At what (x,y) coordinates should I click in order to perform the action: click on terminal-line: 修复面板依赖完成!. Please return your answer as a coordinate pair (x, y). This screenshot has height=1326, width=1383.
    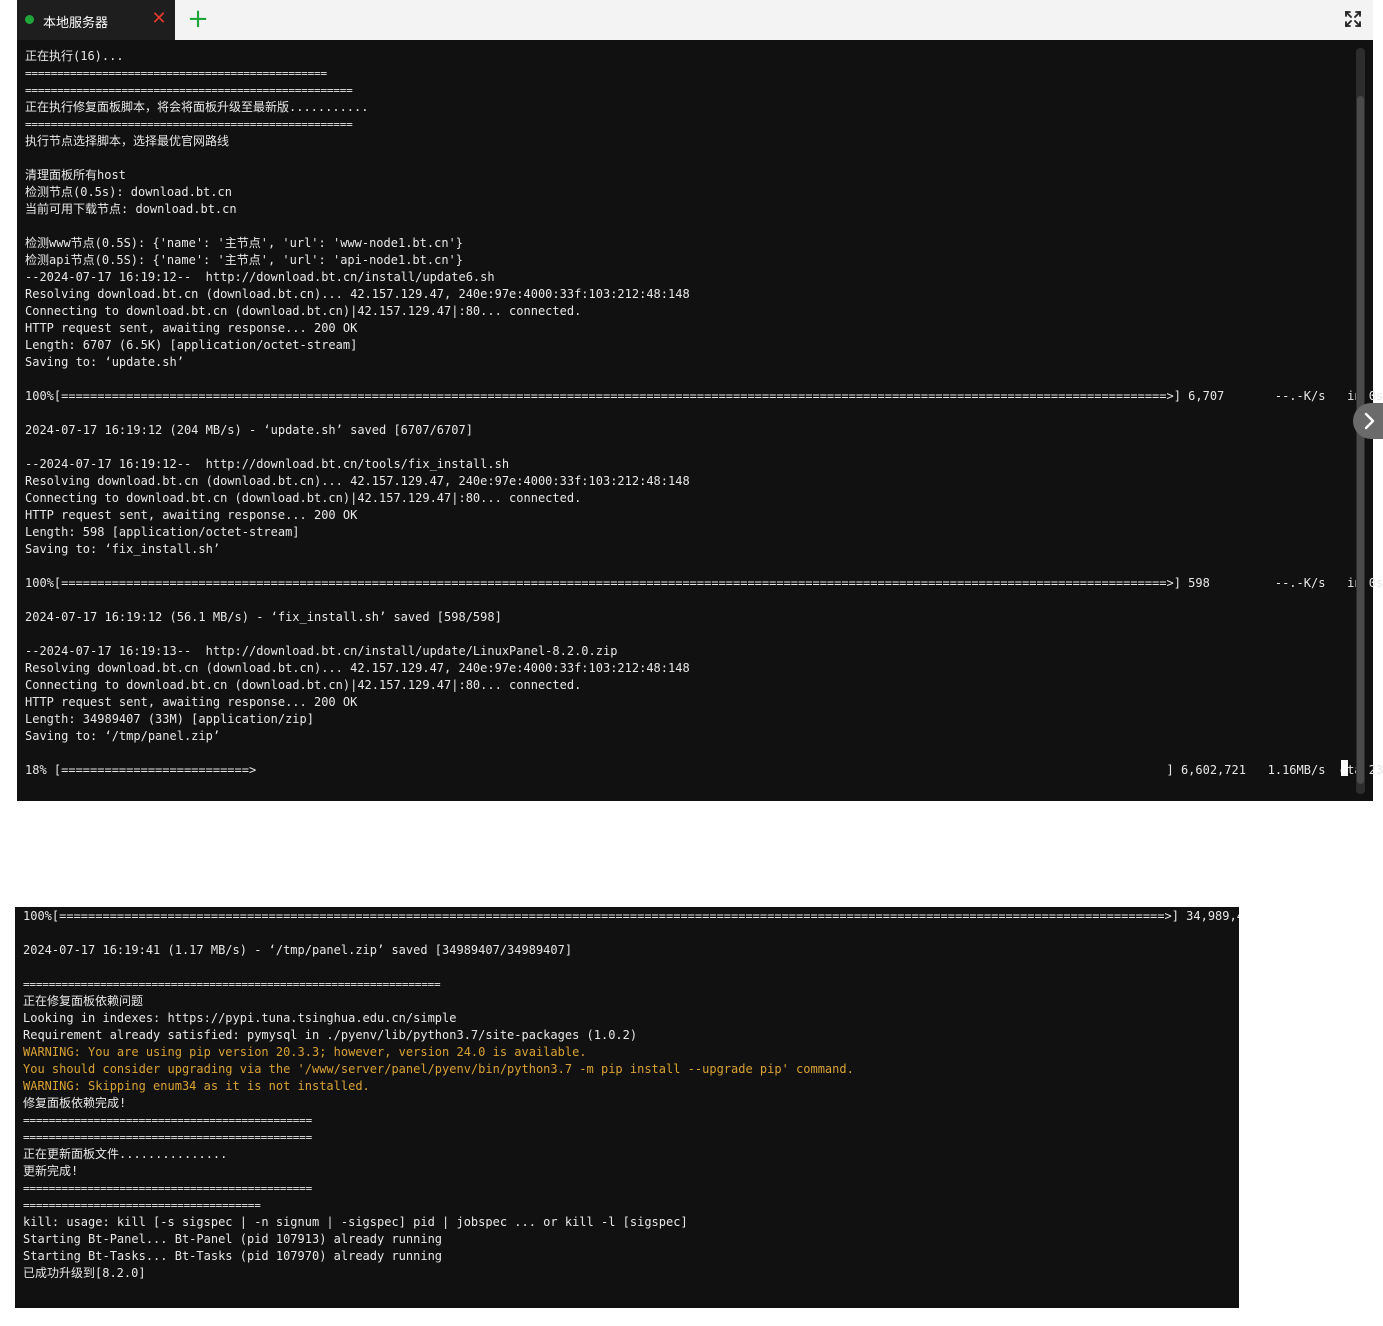
    Looking at the image, I should click on (75, 1103).